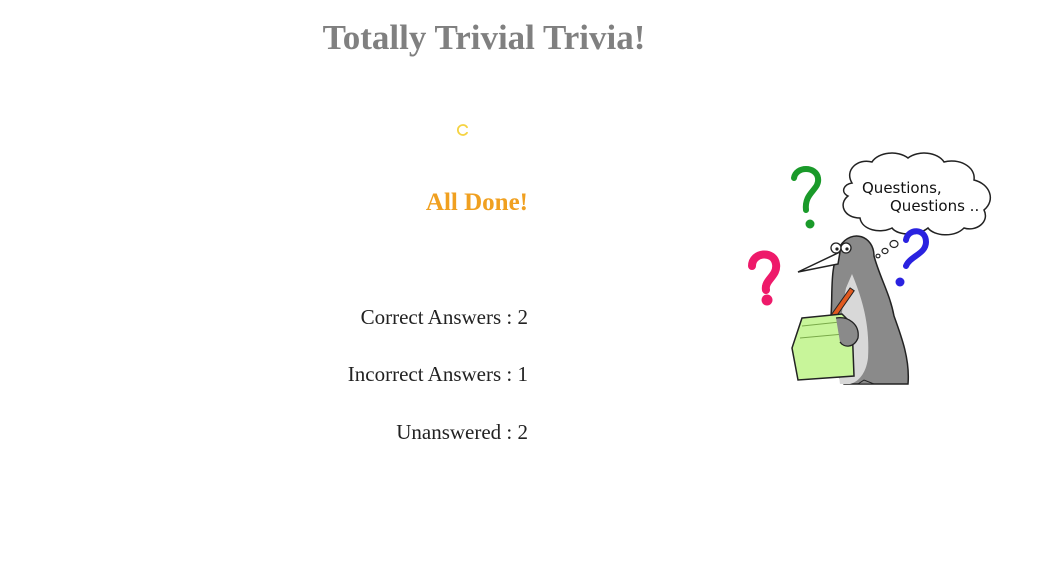  I want to click on bubble-text-line2: Questions .., so click(934, 206).